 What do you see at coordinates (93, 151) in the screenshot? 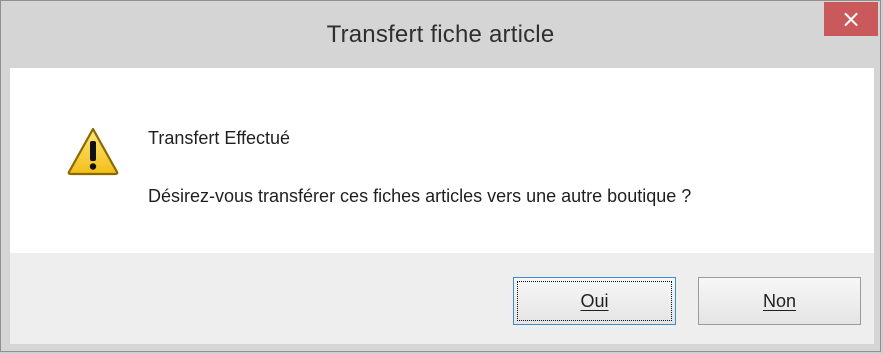
I see `warning-icon` at bounding box center [93, 151].